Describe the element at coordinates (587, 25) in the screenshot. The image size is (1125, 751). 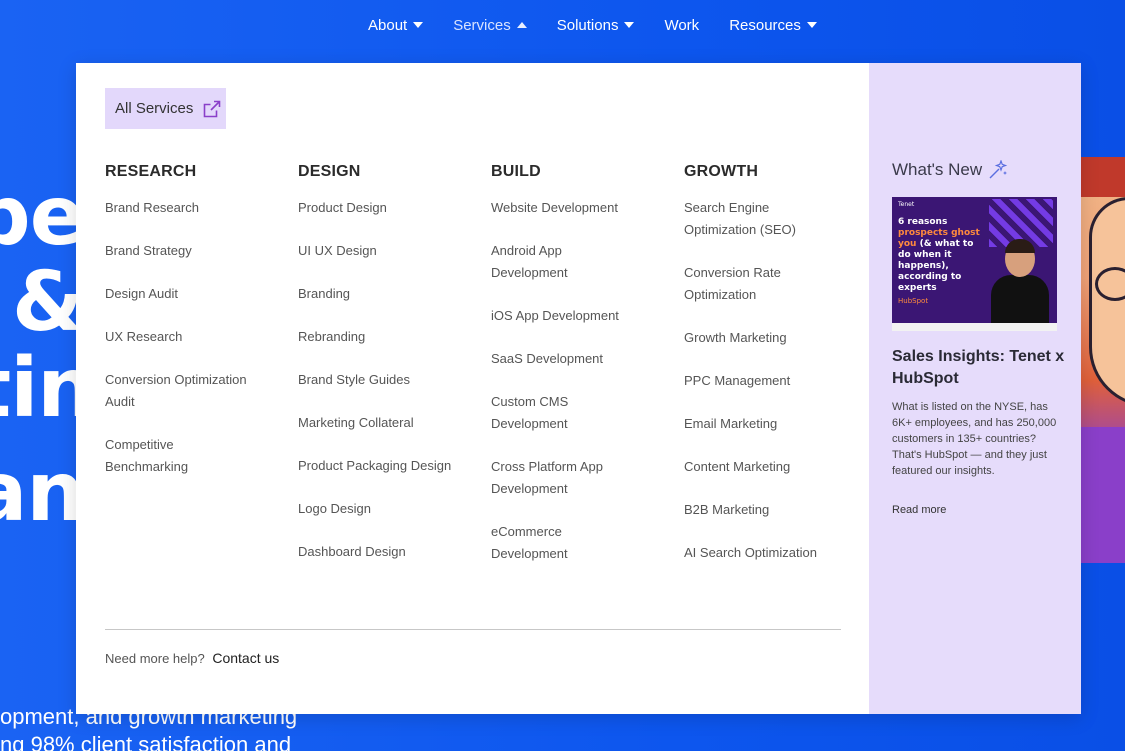
I see `nav-label: Solutions` at that location.